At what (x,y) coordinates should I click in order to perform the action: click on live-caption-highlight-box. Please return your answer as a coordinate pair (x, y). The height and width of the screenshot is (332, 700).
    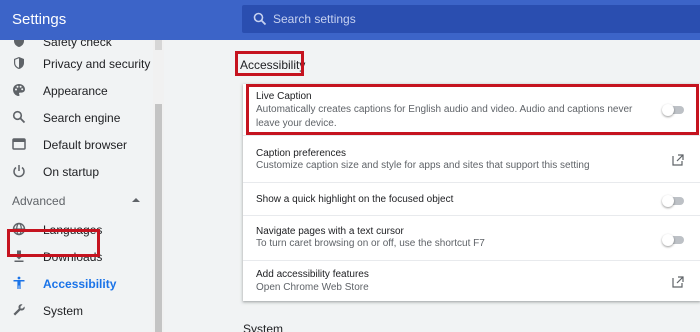
    Looking at the image, I should click on (472, 109).